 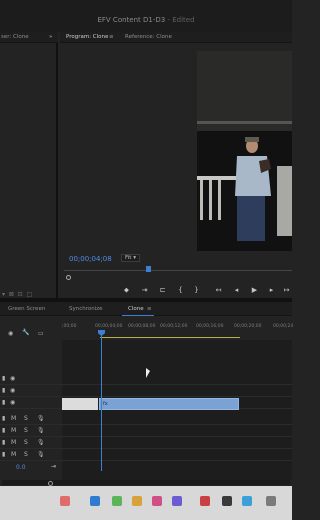 I want to click on play-icon: ▶, so click(x=254, y=290).